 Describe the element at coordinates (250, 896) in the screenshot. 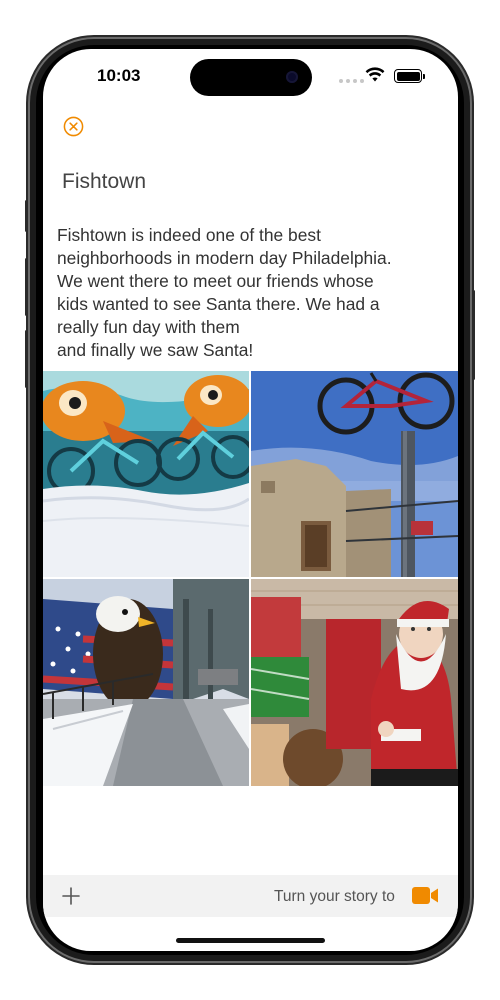

I see `bottom-toolbar: Turn your story to` at that location.